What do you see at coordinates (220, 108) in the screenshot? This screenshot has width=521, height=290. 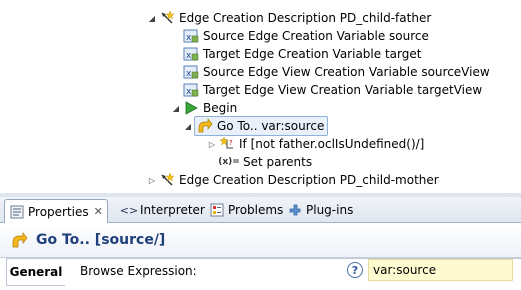 I see `tree-row-label: Begin` at bounding box center [220, 108].